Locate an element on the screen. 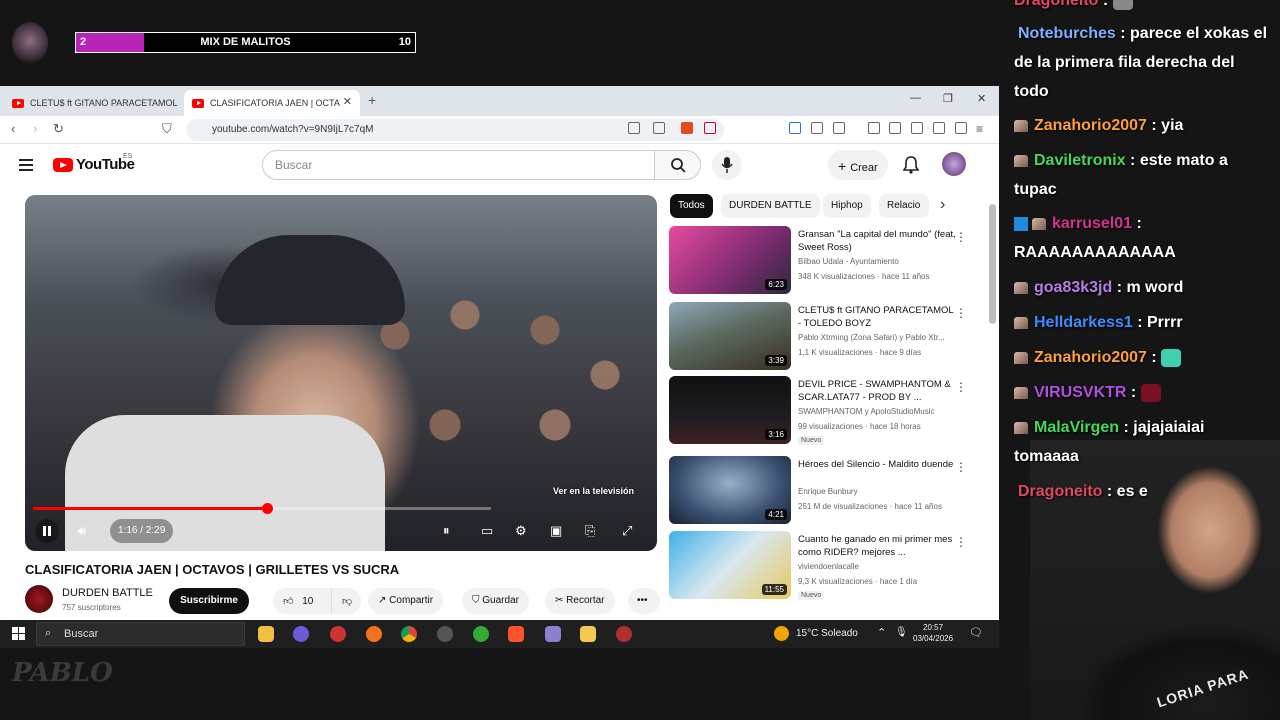 The image size is (1280, 720). youtube-logo-icon is located at coordinates (63, 165).